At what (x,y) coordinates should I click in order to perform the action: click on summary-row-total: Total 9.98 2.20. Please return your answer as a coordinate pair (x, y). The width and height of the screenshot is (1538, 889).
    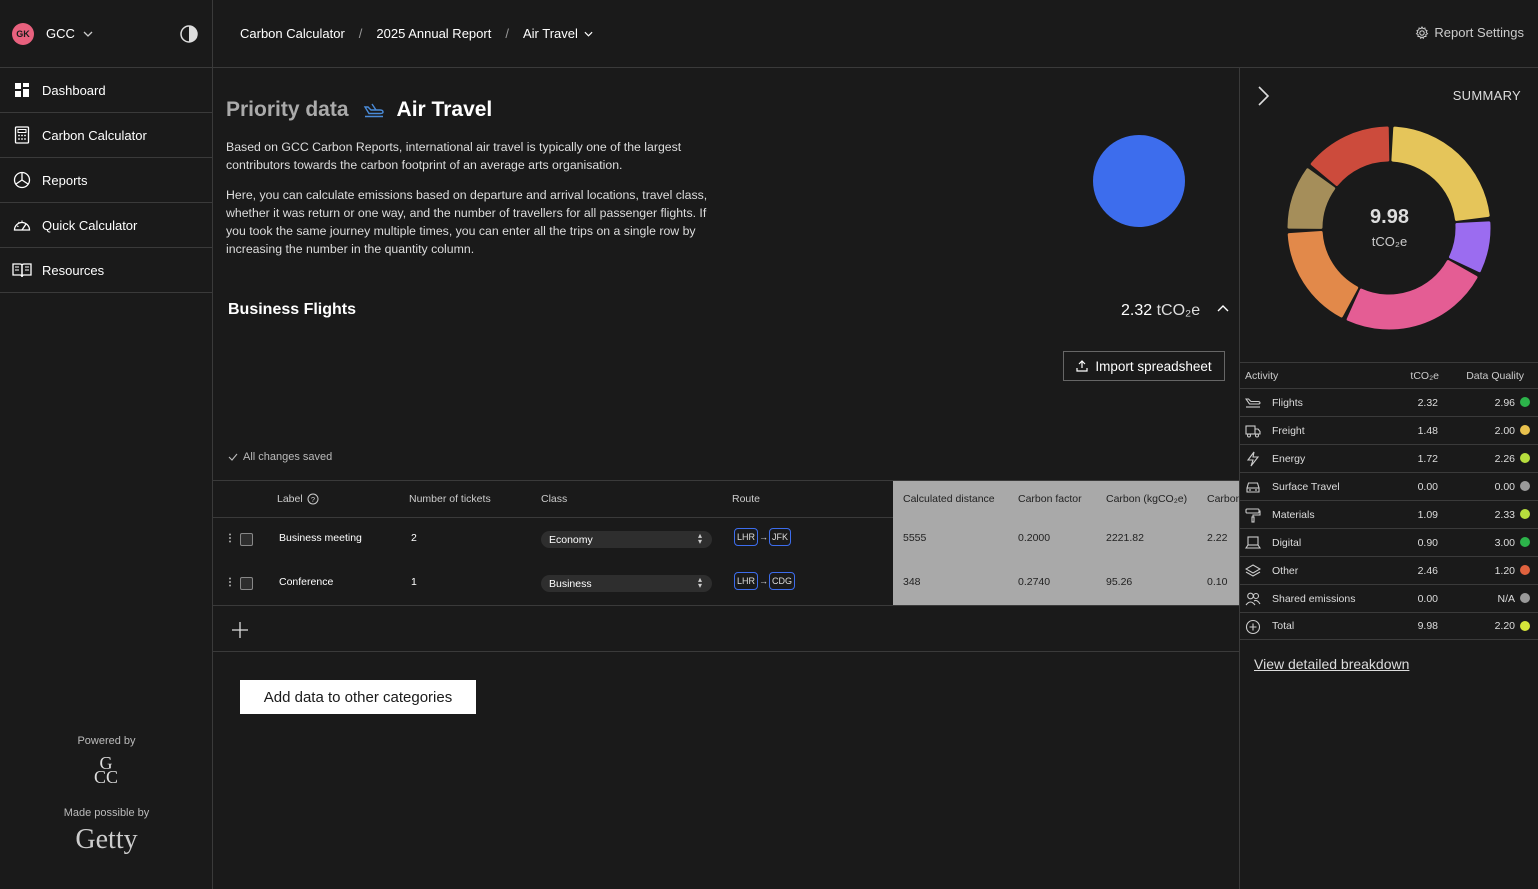
    Looking at the image, I should click on (1389, 626).